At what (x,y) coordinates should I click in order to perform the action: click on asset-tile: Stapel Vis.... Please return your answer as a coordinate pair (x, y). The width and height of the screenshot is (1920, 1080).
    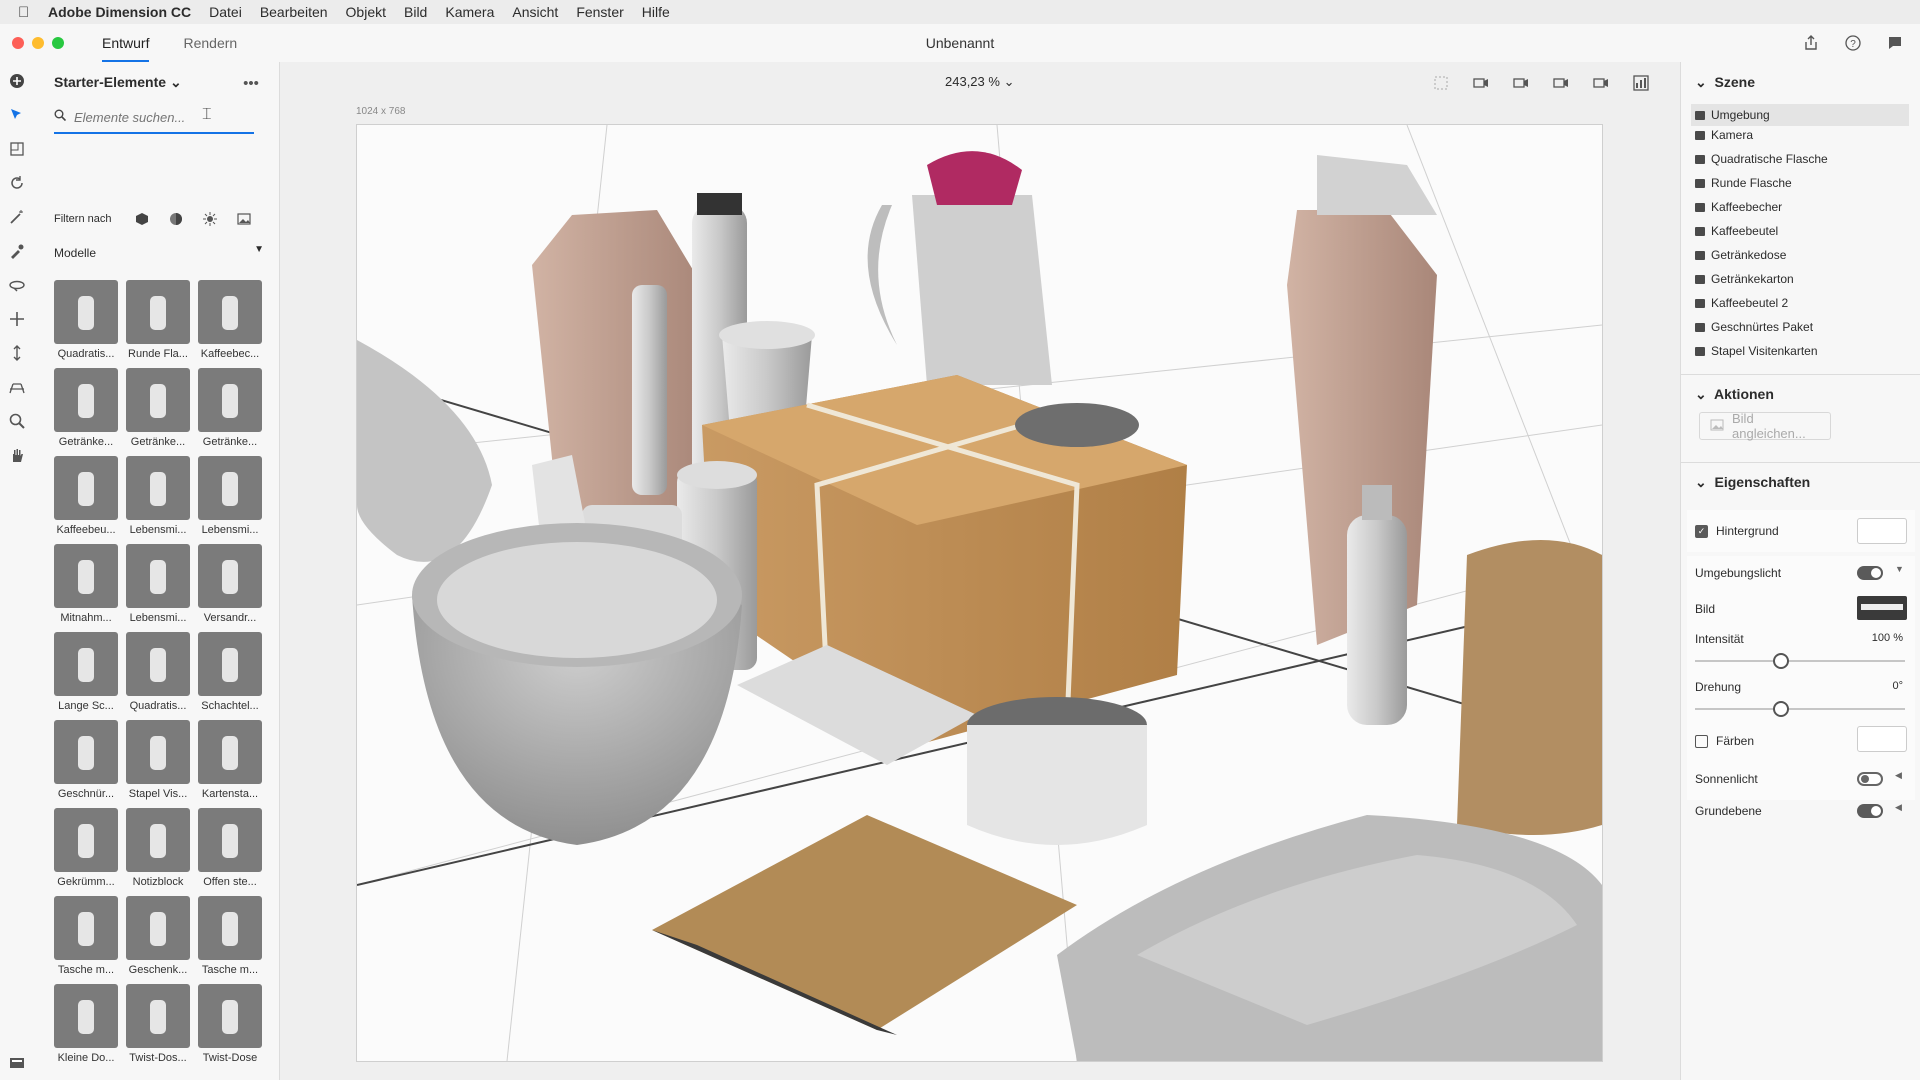
    Looking at the image, I should click on (158, 761).